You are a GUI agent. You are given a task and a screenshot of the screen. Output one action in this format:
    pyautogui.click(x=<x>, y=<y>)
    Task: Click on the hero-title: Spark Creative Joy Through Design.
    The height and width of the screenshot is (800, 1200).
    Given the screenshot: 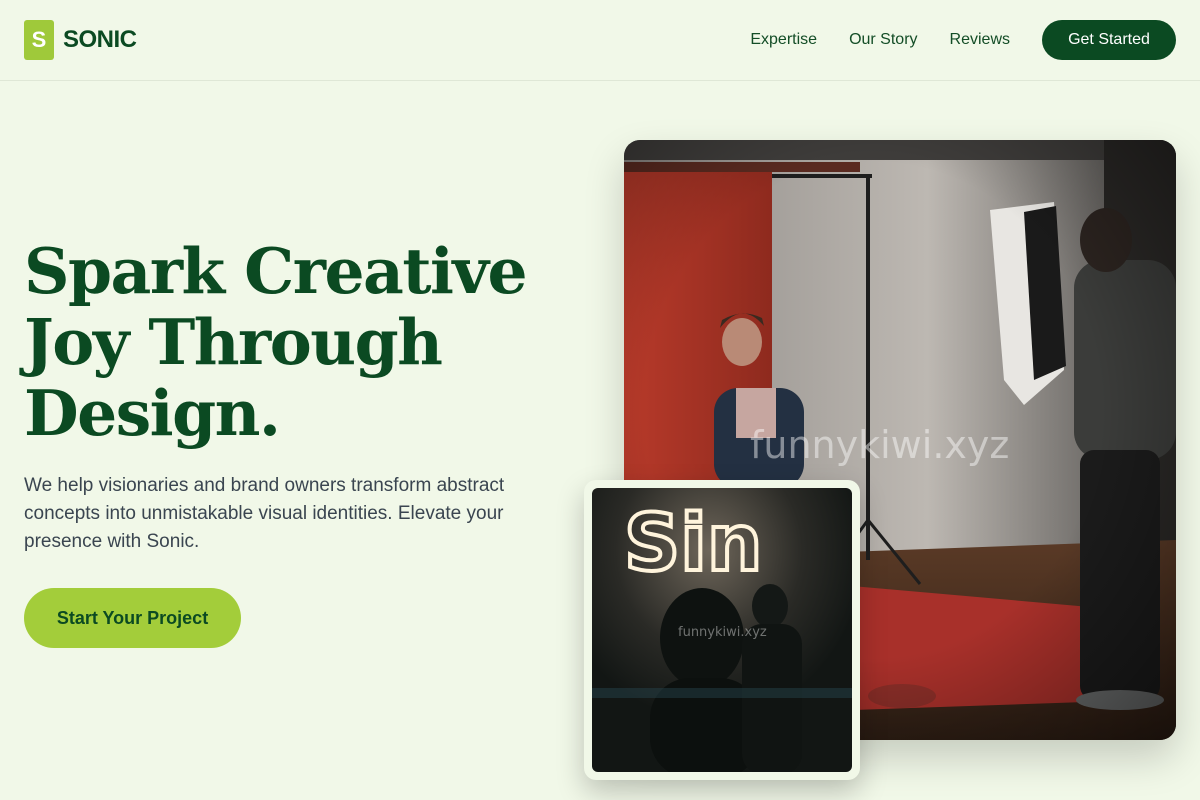 What is the action you would take?
    pyautogui.click(x=276, y=342)
    